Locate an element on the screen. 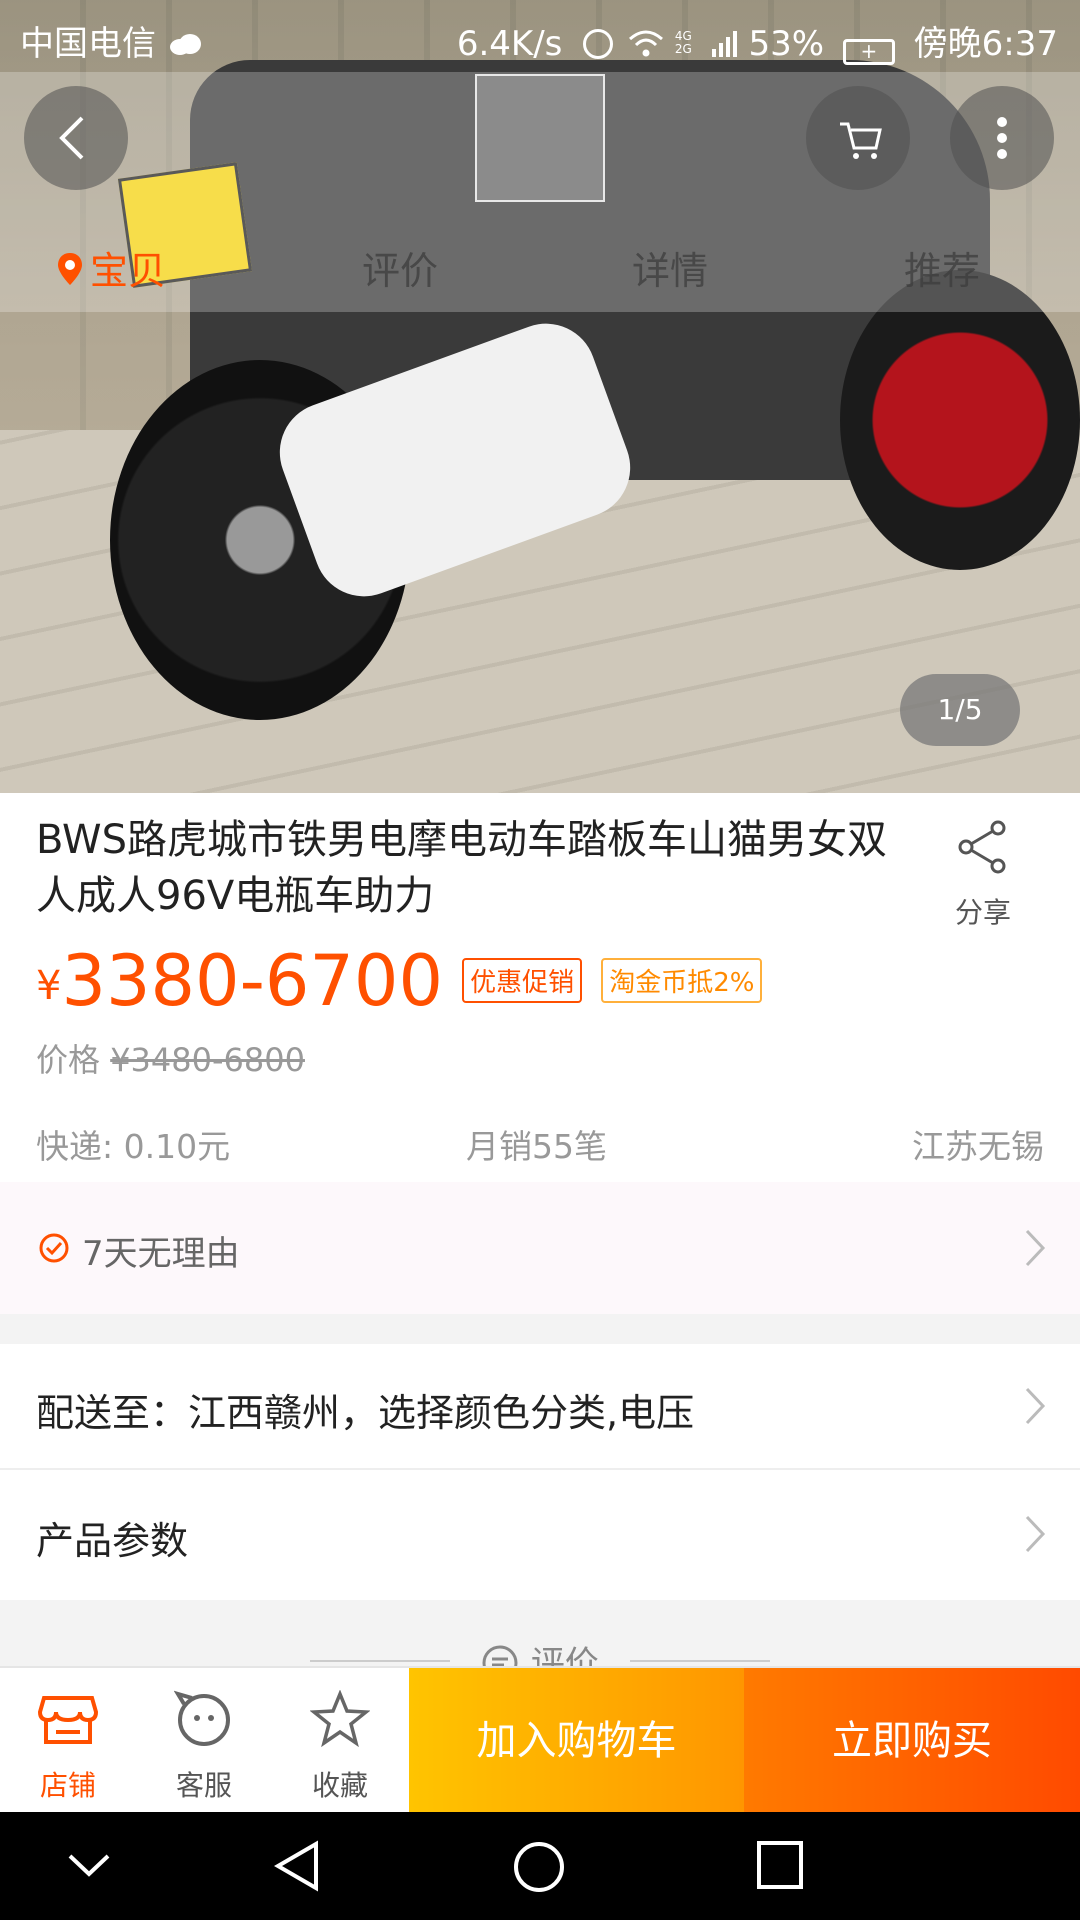 This screenshot has width=1080, height=1920. net-speed: 6.4K/s is located at coordinates (509, 44).